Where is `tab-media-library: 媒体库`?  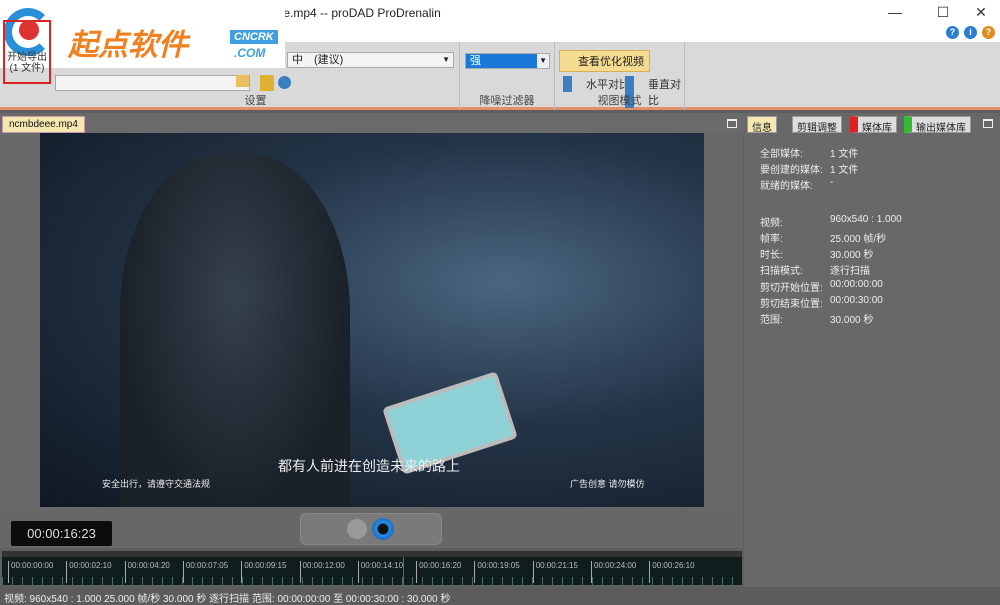
tab-media-library: 媒体库 is located at coordinates (873, 125).